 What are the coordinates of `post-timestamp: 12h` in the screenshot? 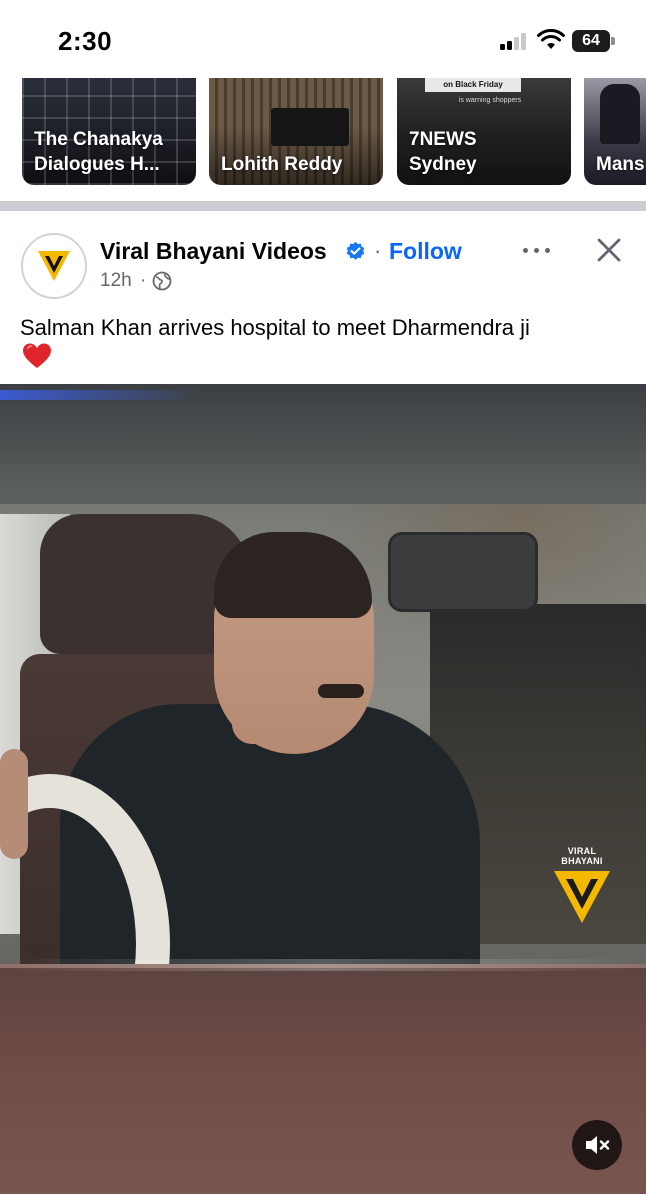 It's located at (116, 281).